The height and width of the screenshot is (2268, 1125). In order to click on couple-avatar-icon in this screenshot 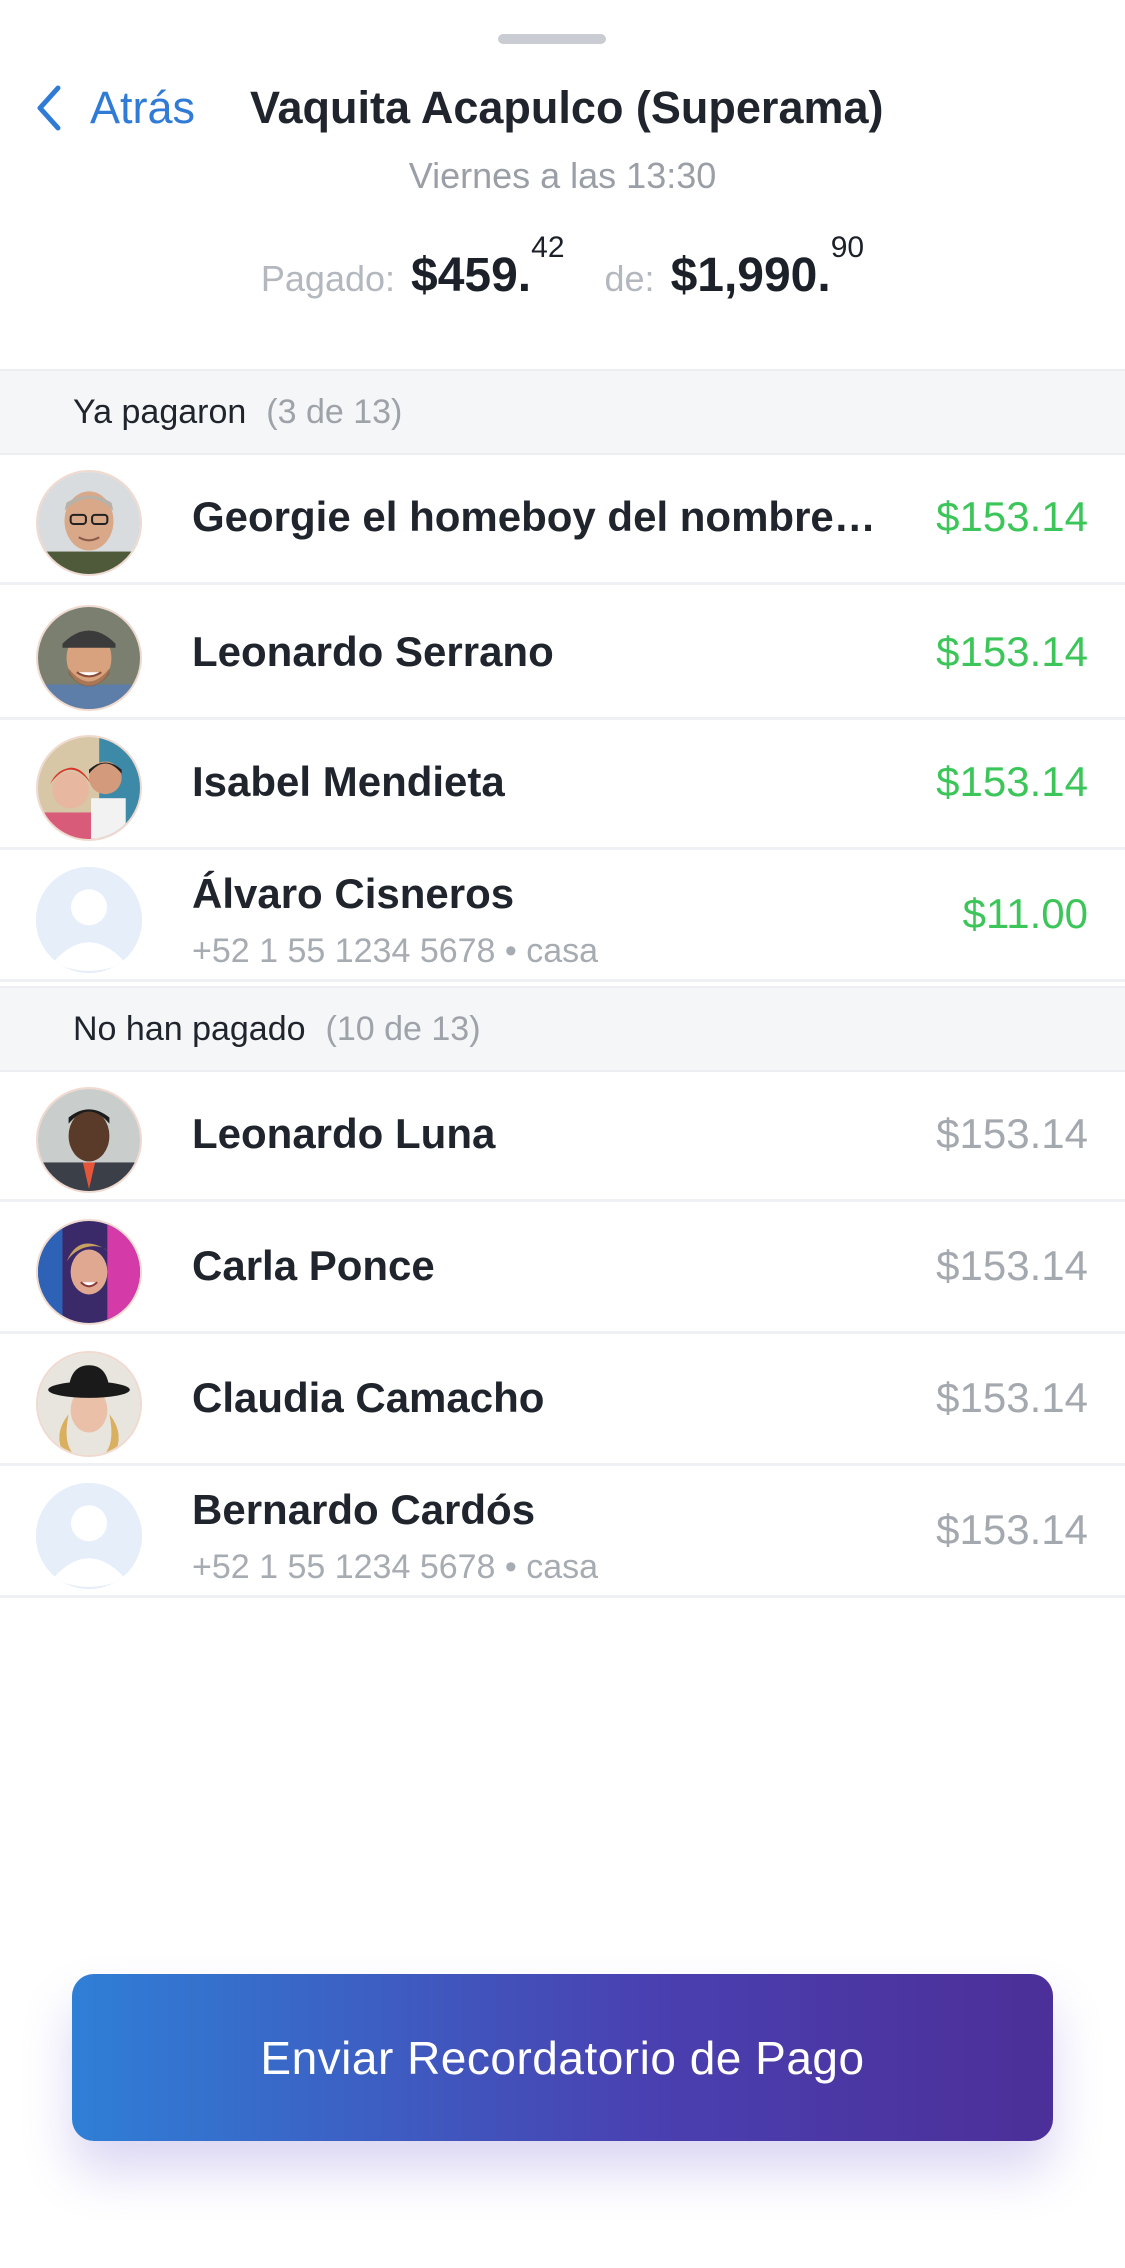, I will do `click(89, 788)`.